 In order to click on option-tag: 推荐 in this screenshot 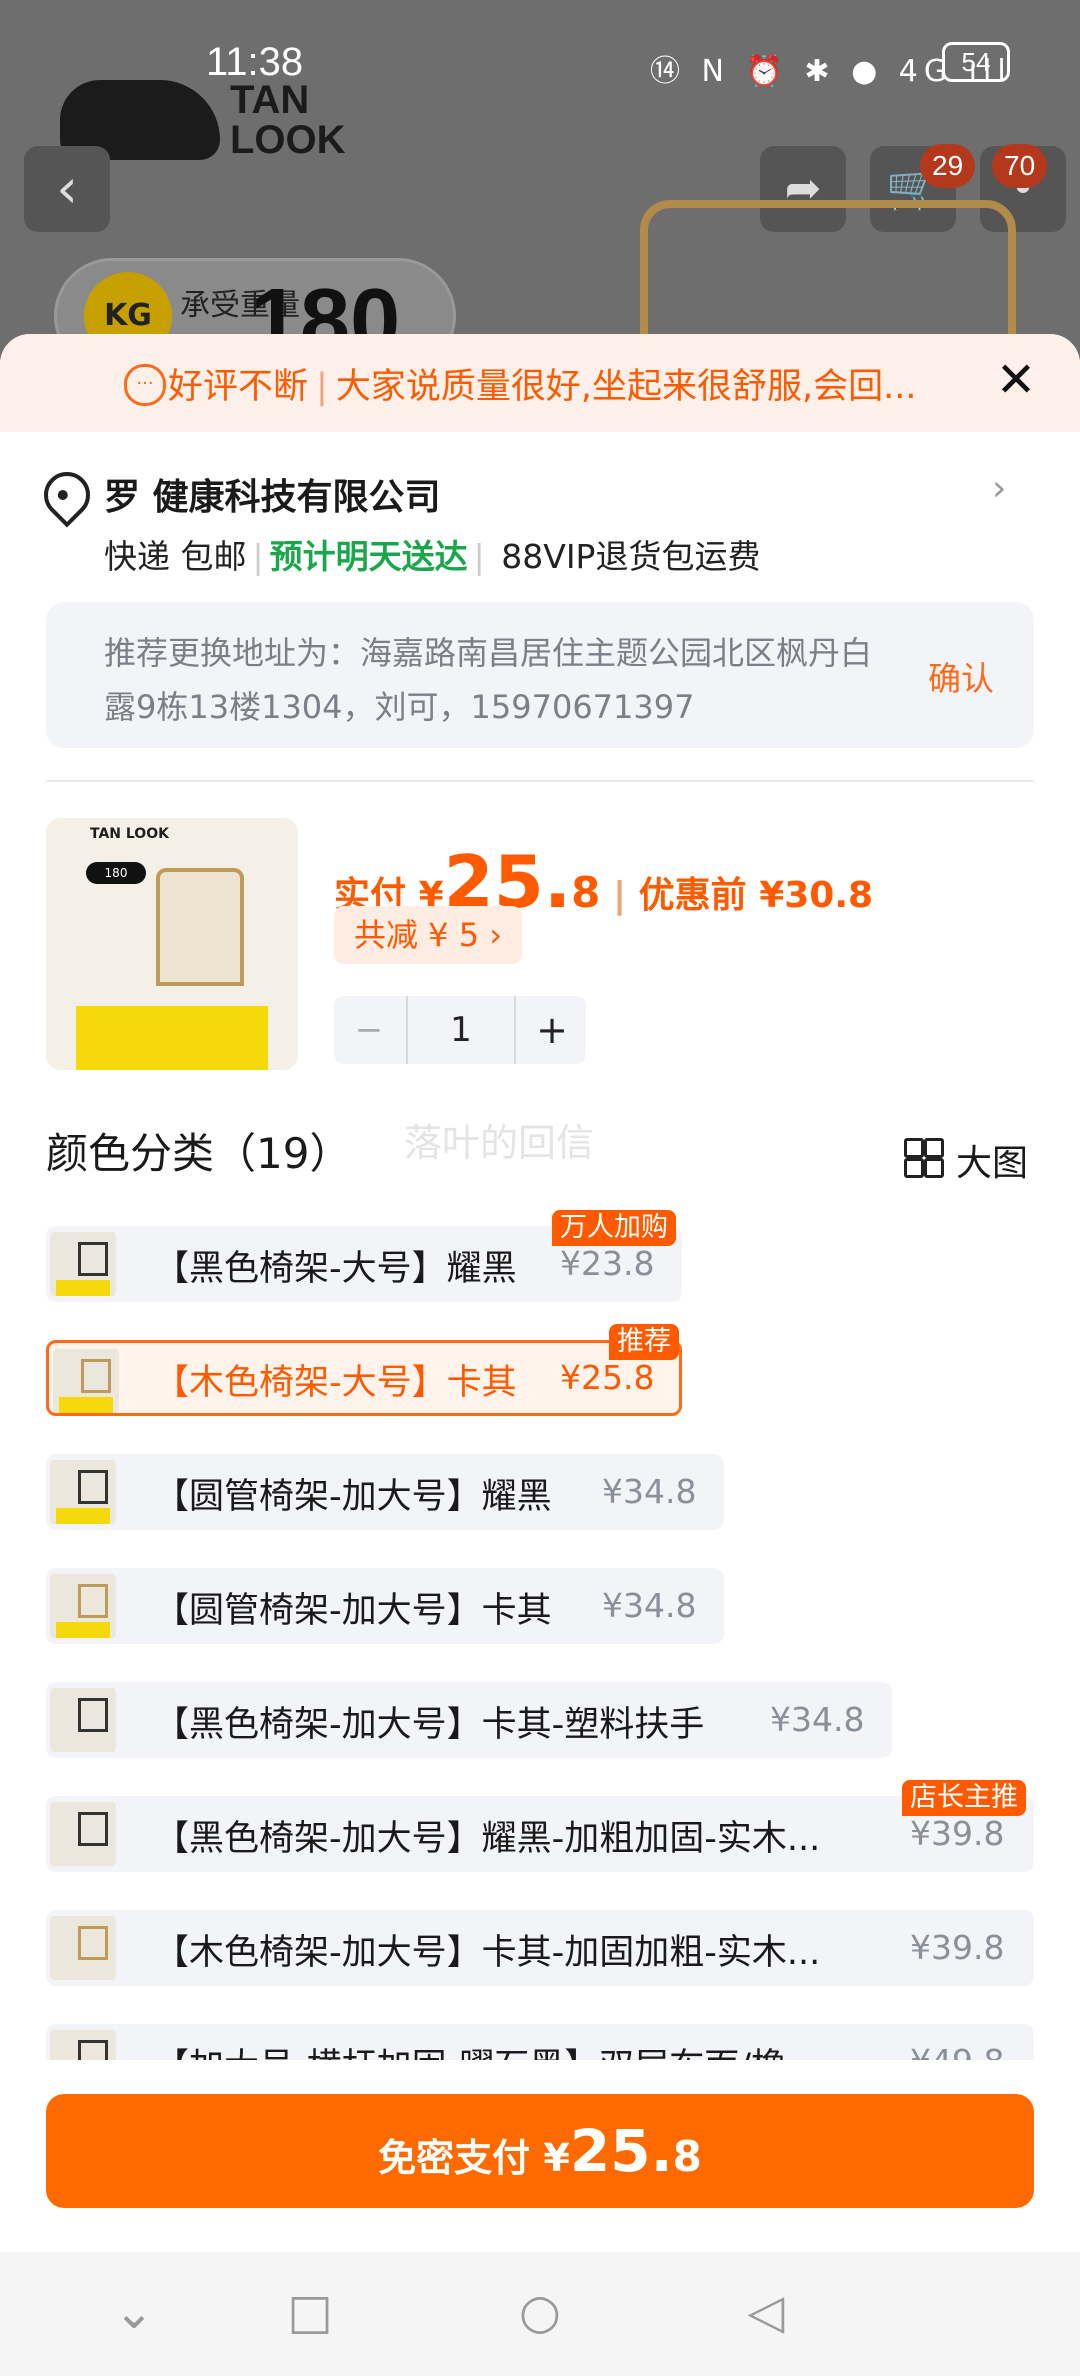, I will do `click(644, 1342)`.